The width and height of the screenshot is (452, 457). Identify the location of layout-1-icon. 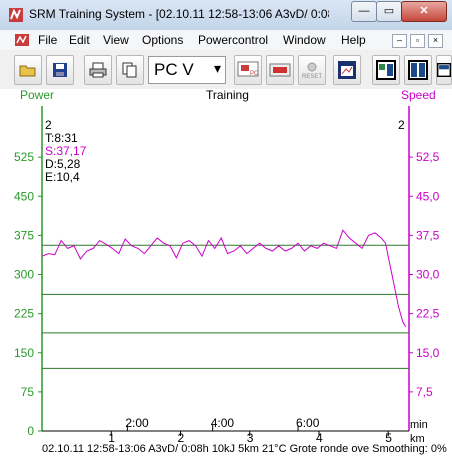
(386, 70).